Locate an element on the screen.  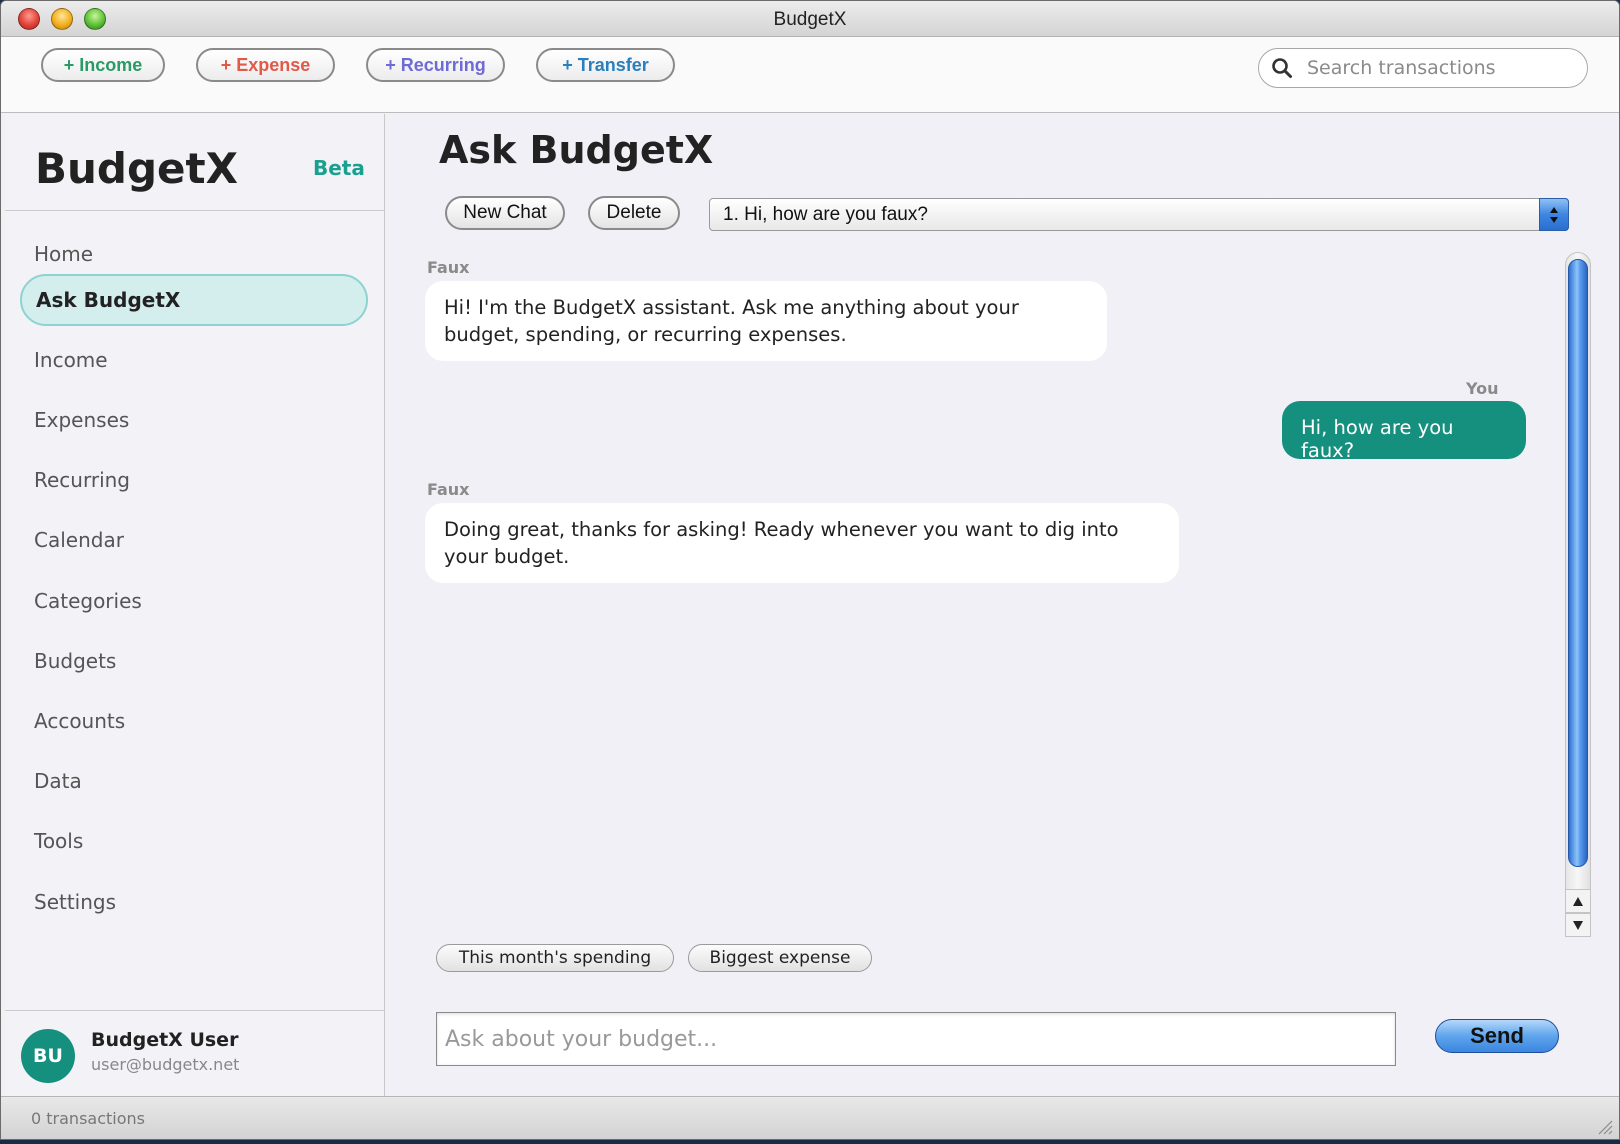
arrow-up-icon is located at coordinates (1578, 901).